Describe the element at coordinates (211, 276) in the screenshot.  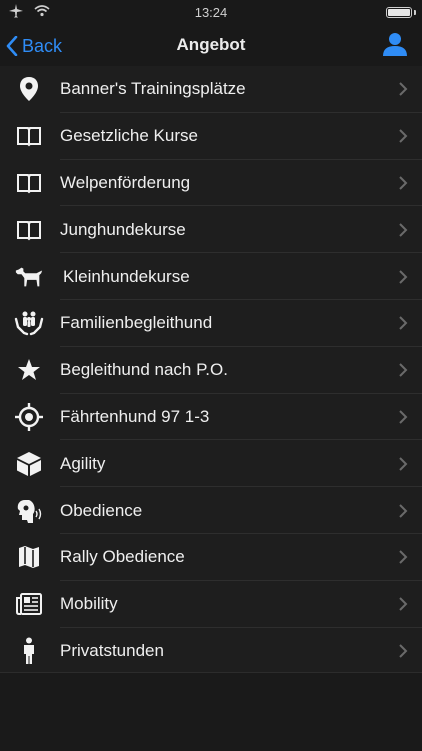
I see `list-item: Kleinhundekurse` at that location.